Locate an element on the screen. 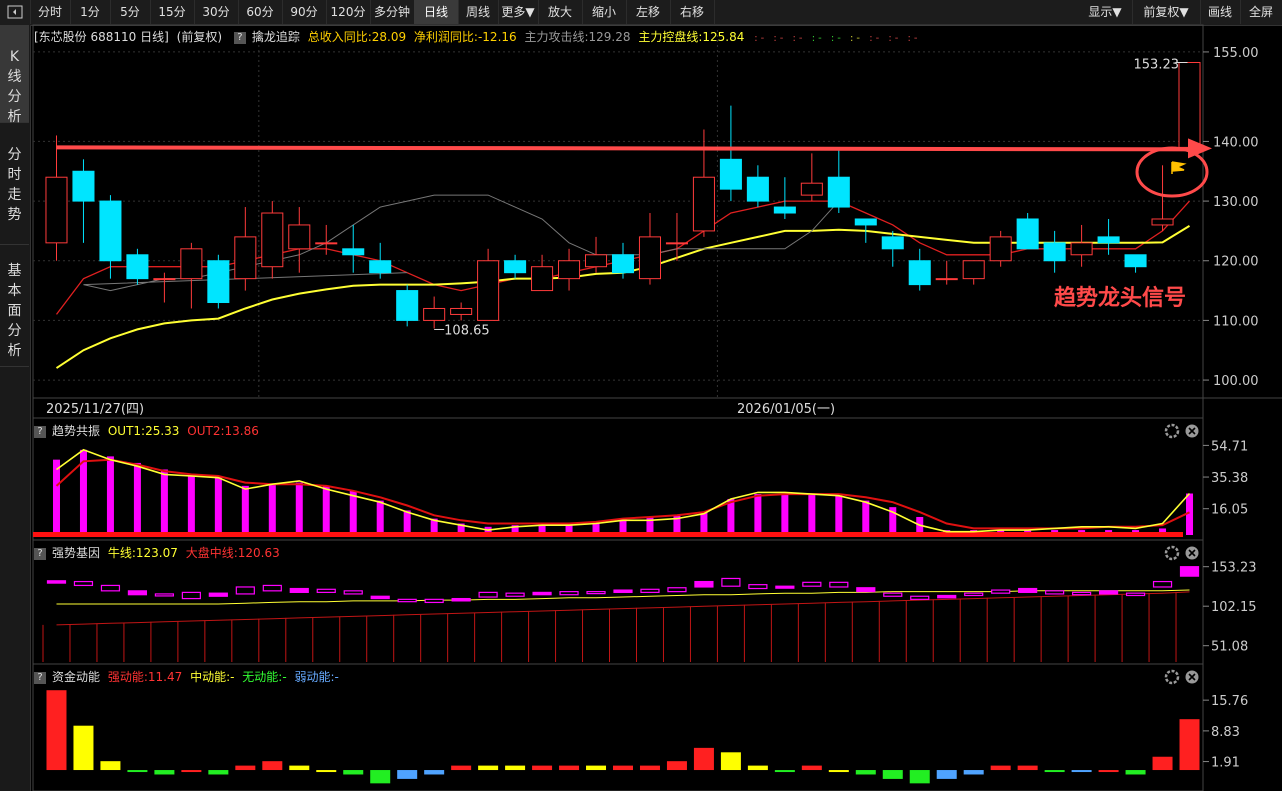  control-line: 主力控盘线:125.84 is located at coordinates (691, 37).